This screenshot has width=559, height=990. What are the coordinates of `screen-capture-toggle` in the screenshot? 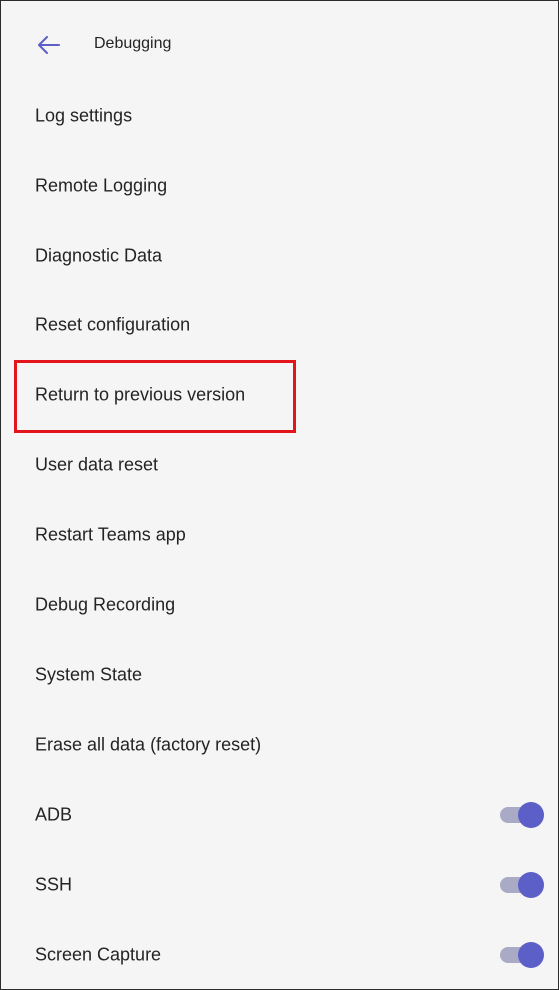 It's located at (521, 955).